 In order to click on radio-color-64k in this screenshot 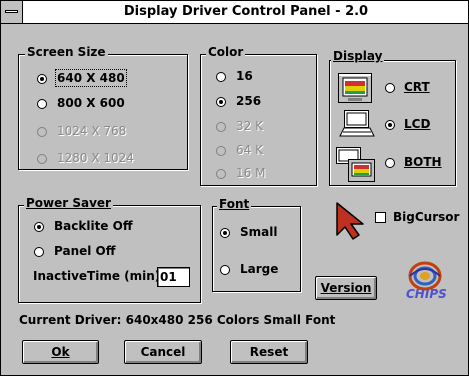, I will do `click(221, 151)`.